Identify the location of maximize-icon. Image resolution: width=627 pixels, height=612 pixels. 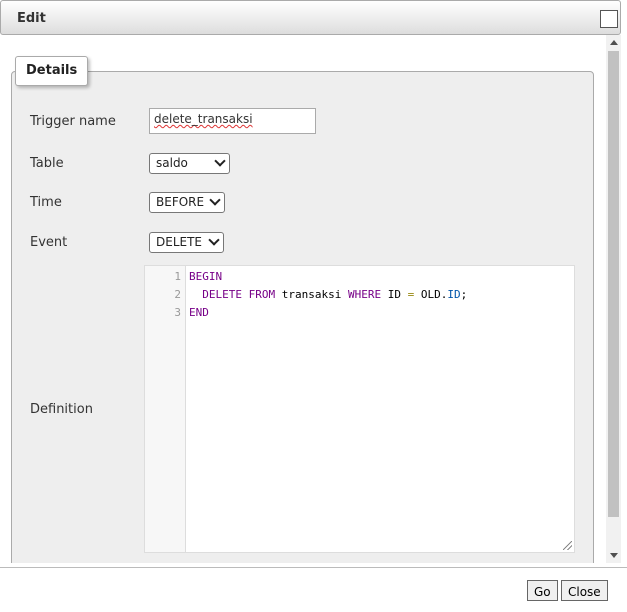
(609, 19).